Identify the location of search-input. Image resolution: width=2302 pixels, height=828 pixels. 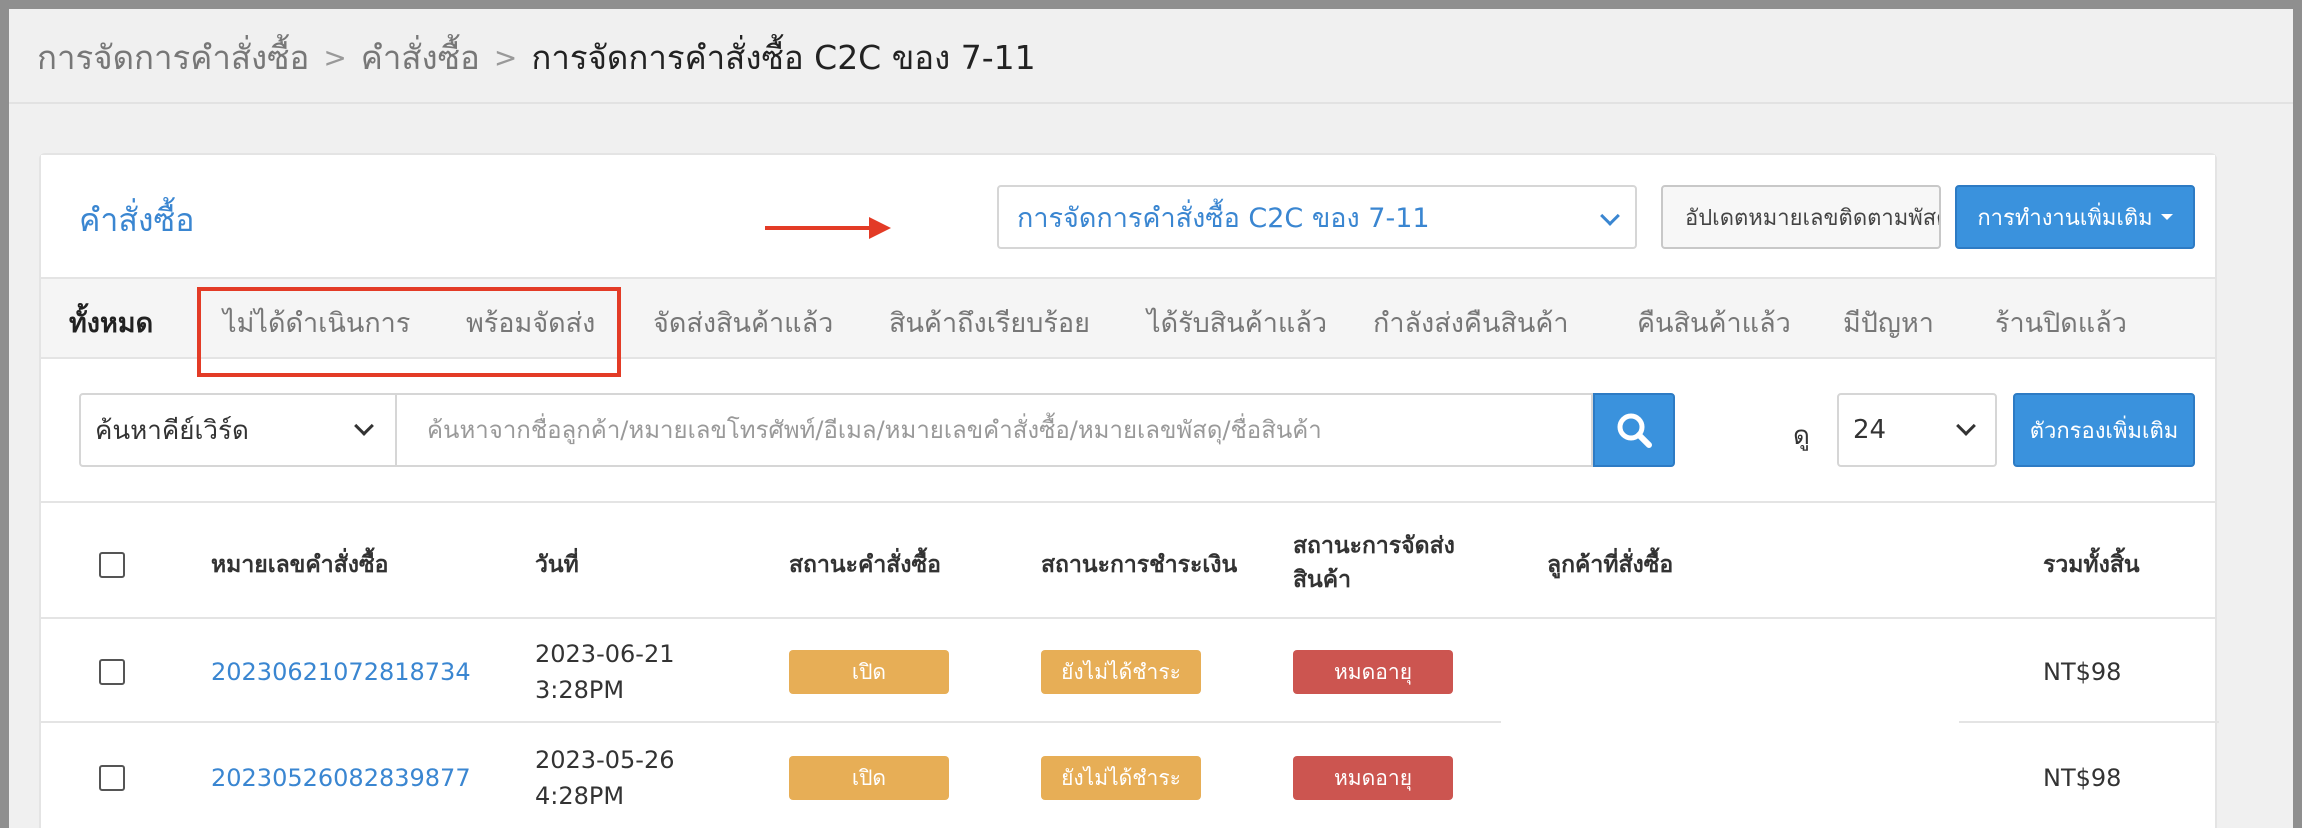
(995, 430).